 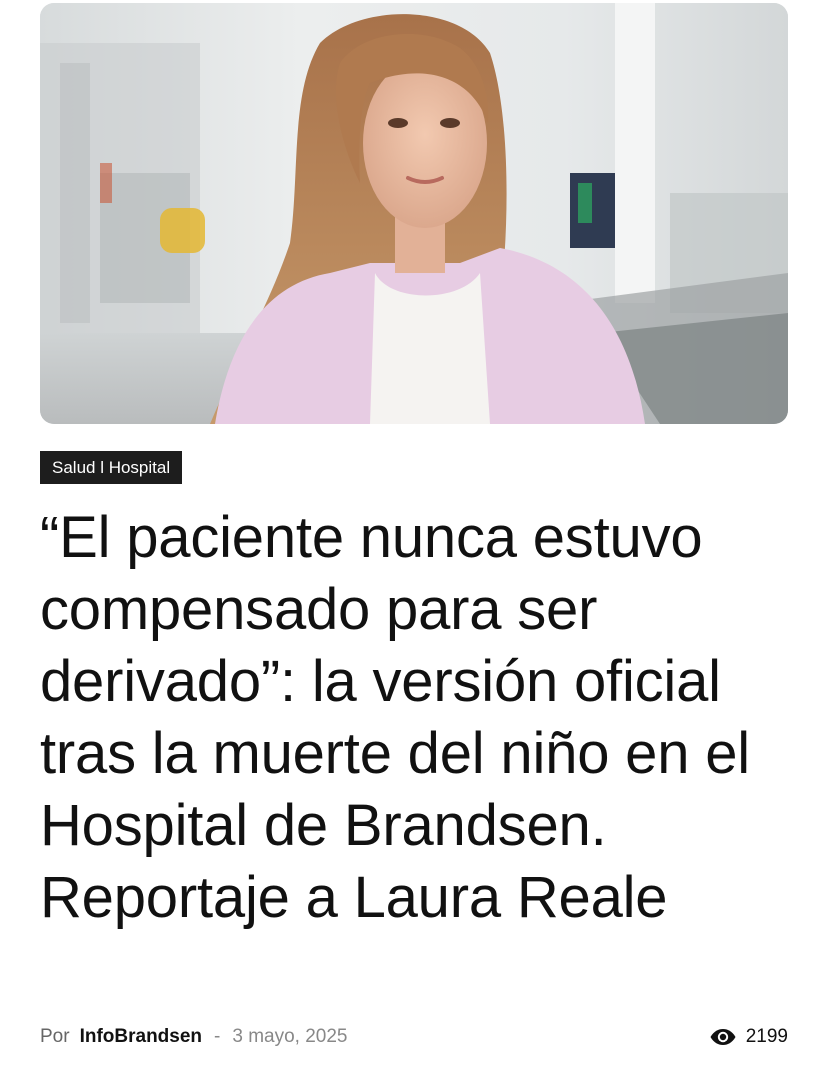 What do you see at coordinates (111, 467) in the screenshot?
I see `category-badge: Salud l Hospital` at bounding box center [111, 467].